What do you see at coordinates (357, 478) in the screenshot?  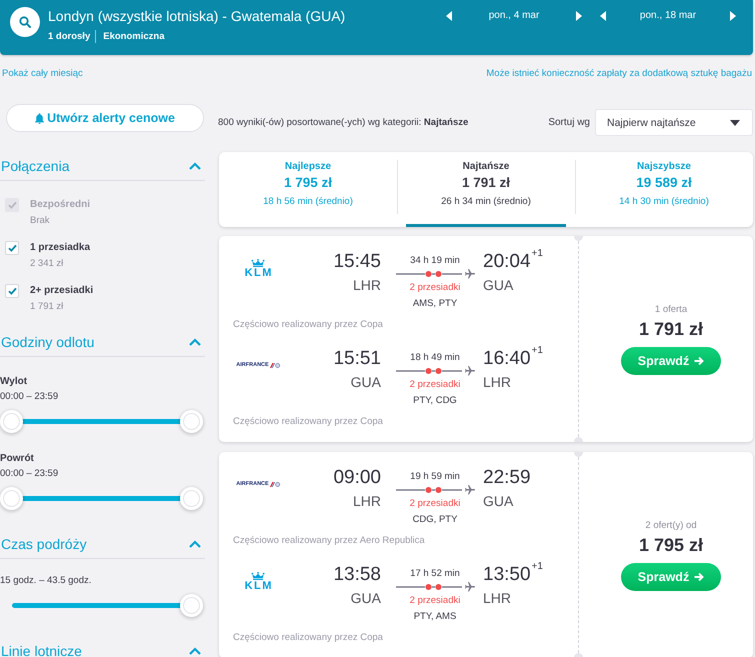 I see `departure-time: 09:00` at bounding box center [357, 478].